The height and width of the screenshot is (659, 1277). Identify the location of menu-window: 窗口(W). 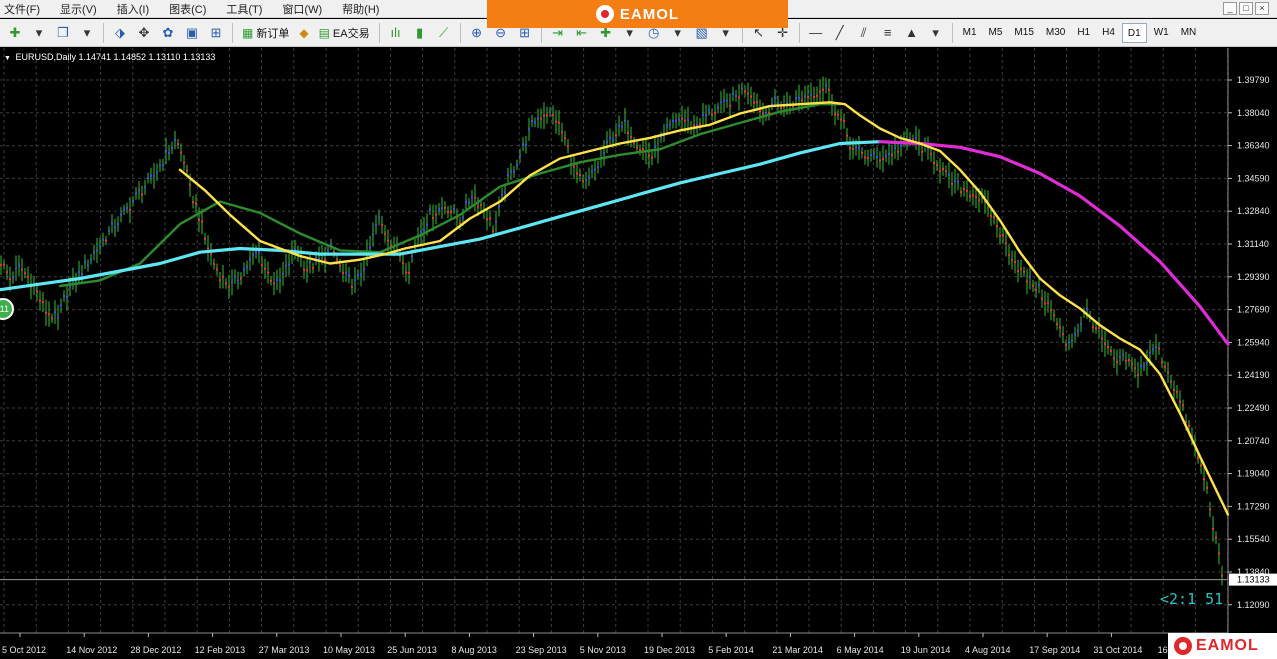
(304, 9).